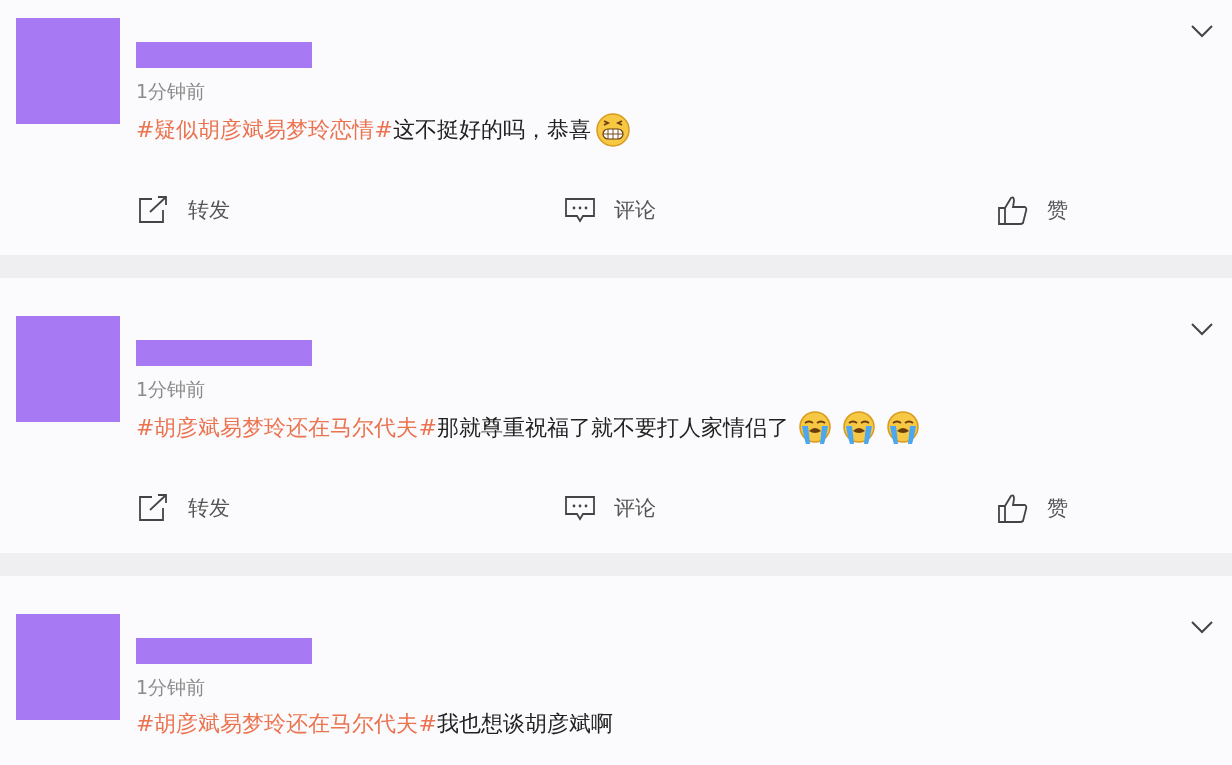  Describe the element at coordinates (491, 130) in the screenshot. I see `post-text: 这不挺好的吗，恭喜` at that location.